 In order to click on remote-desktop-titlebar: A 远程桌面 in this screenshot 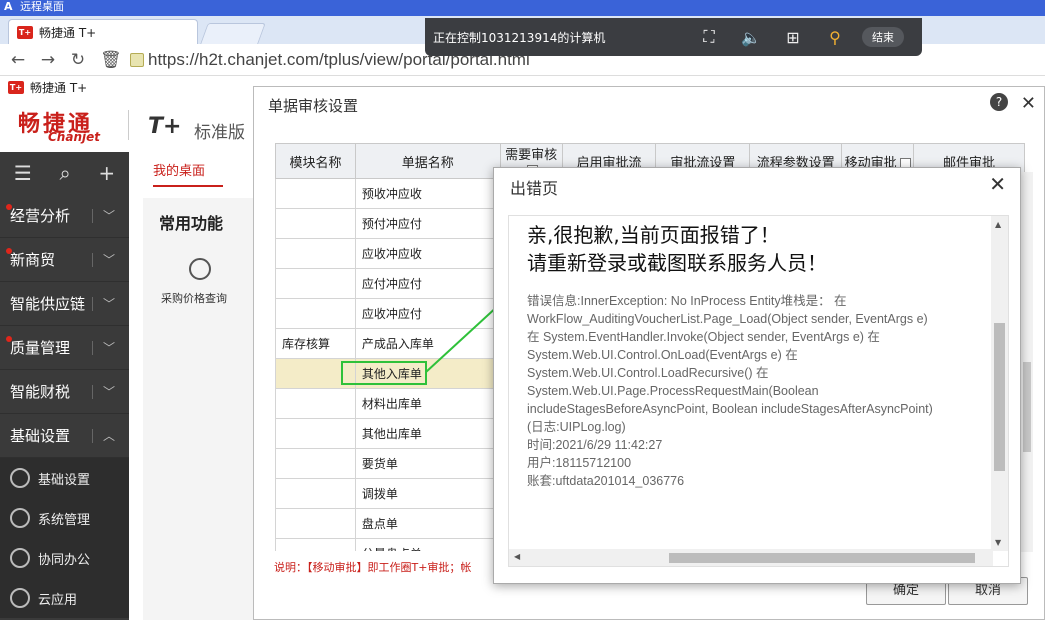, I will do `click(522, 8)`.